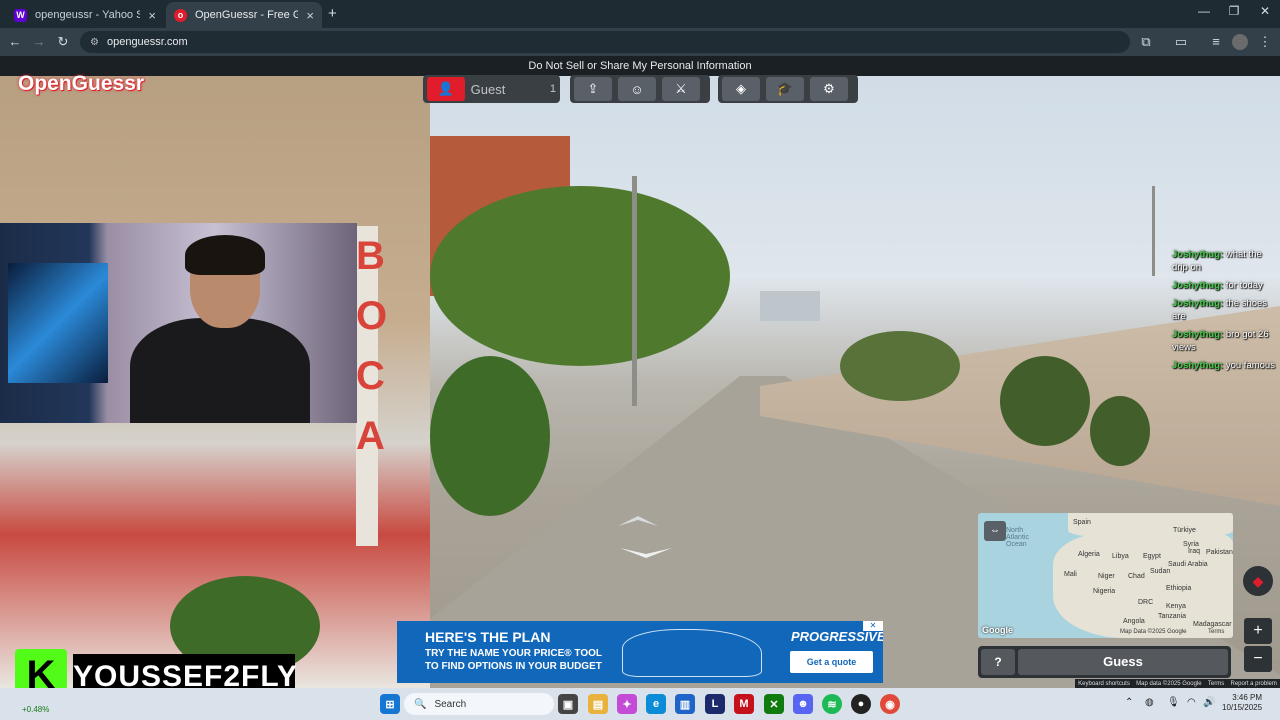 This screenshot has height=720, width=1280. What do you see at coordinates (1070, 574) in the screenshot?
I see `map-label: Mali` at bounding box center [1070, 574].